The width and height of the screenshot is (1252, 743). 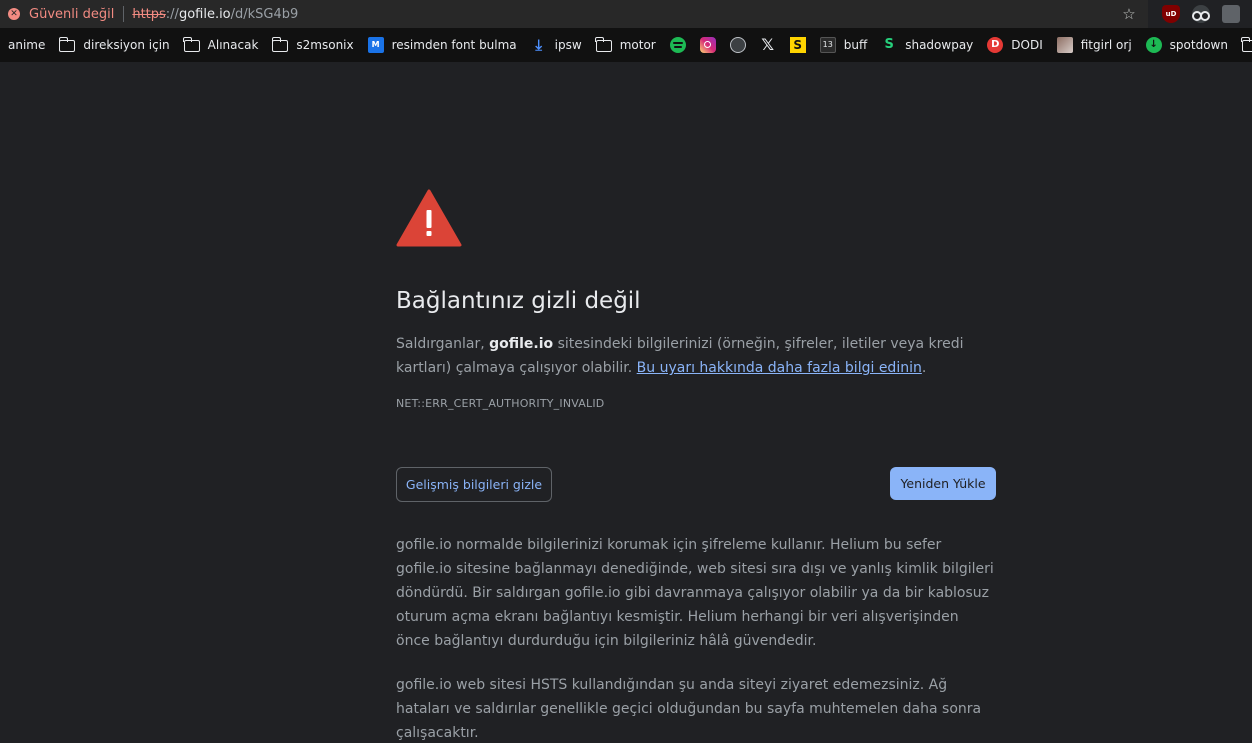 I want to click on bookmark-resimden-font-bulma: M resimden font bulma, so click(x=441, y=45).